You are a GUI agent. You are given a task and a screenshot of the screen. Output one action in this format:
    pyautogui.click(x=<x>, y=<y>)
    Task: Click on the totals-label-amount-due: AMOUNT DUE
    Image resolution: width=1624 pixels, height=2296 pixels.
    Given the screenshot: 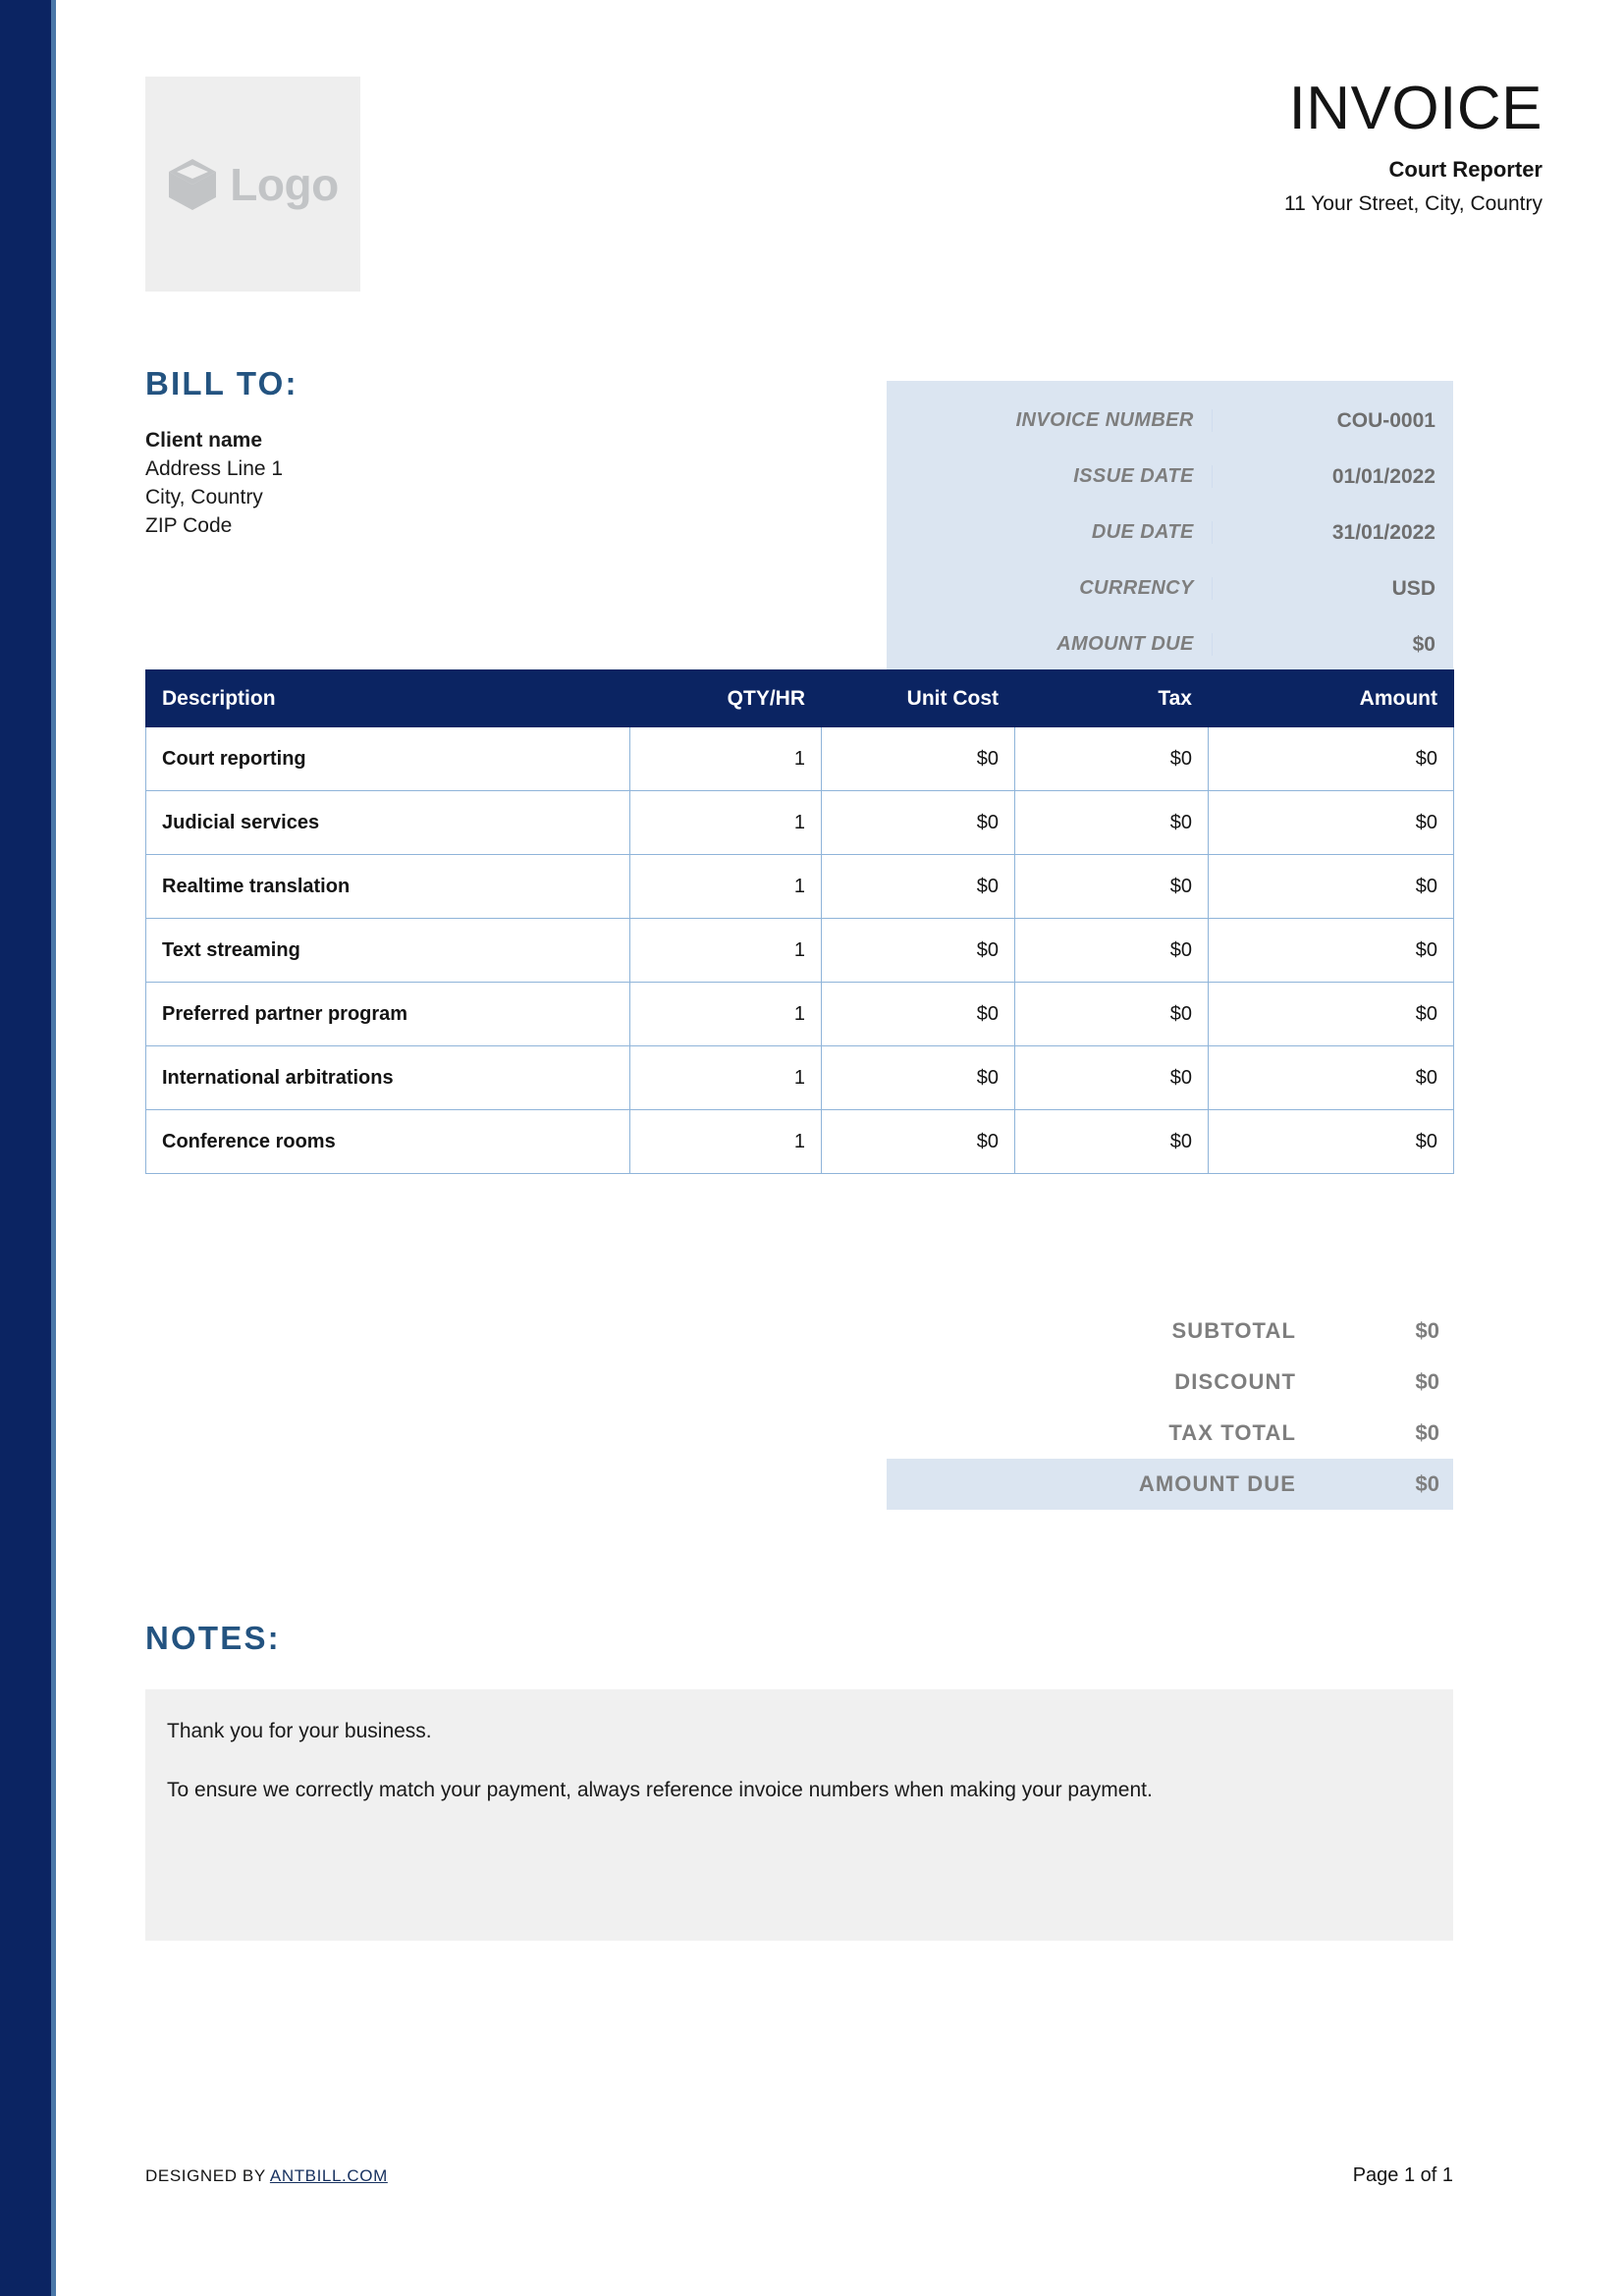 What is the action you would take?
    pyautogui.click(x=1217, y=1483)
    